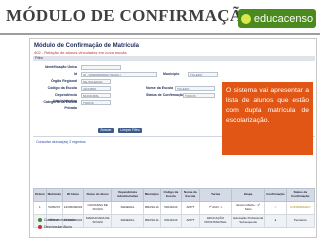 The image size is (320, 240). I want to click on legend-unlink-label: Desvincular Aluno, so click(58, 227).